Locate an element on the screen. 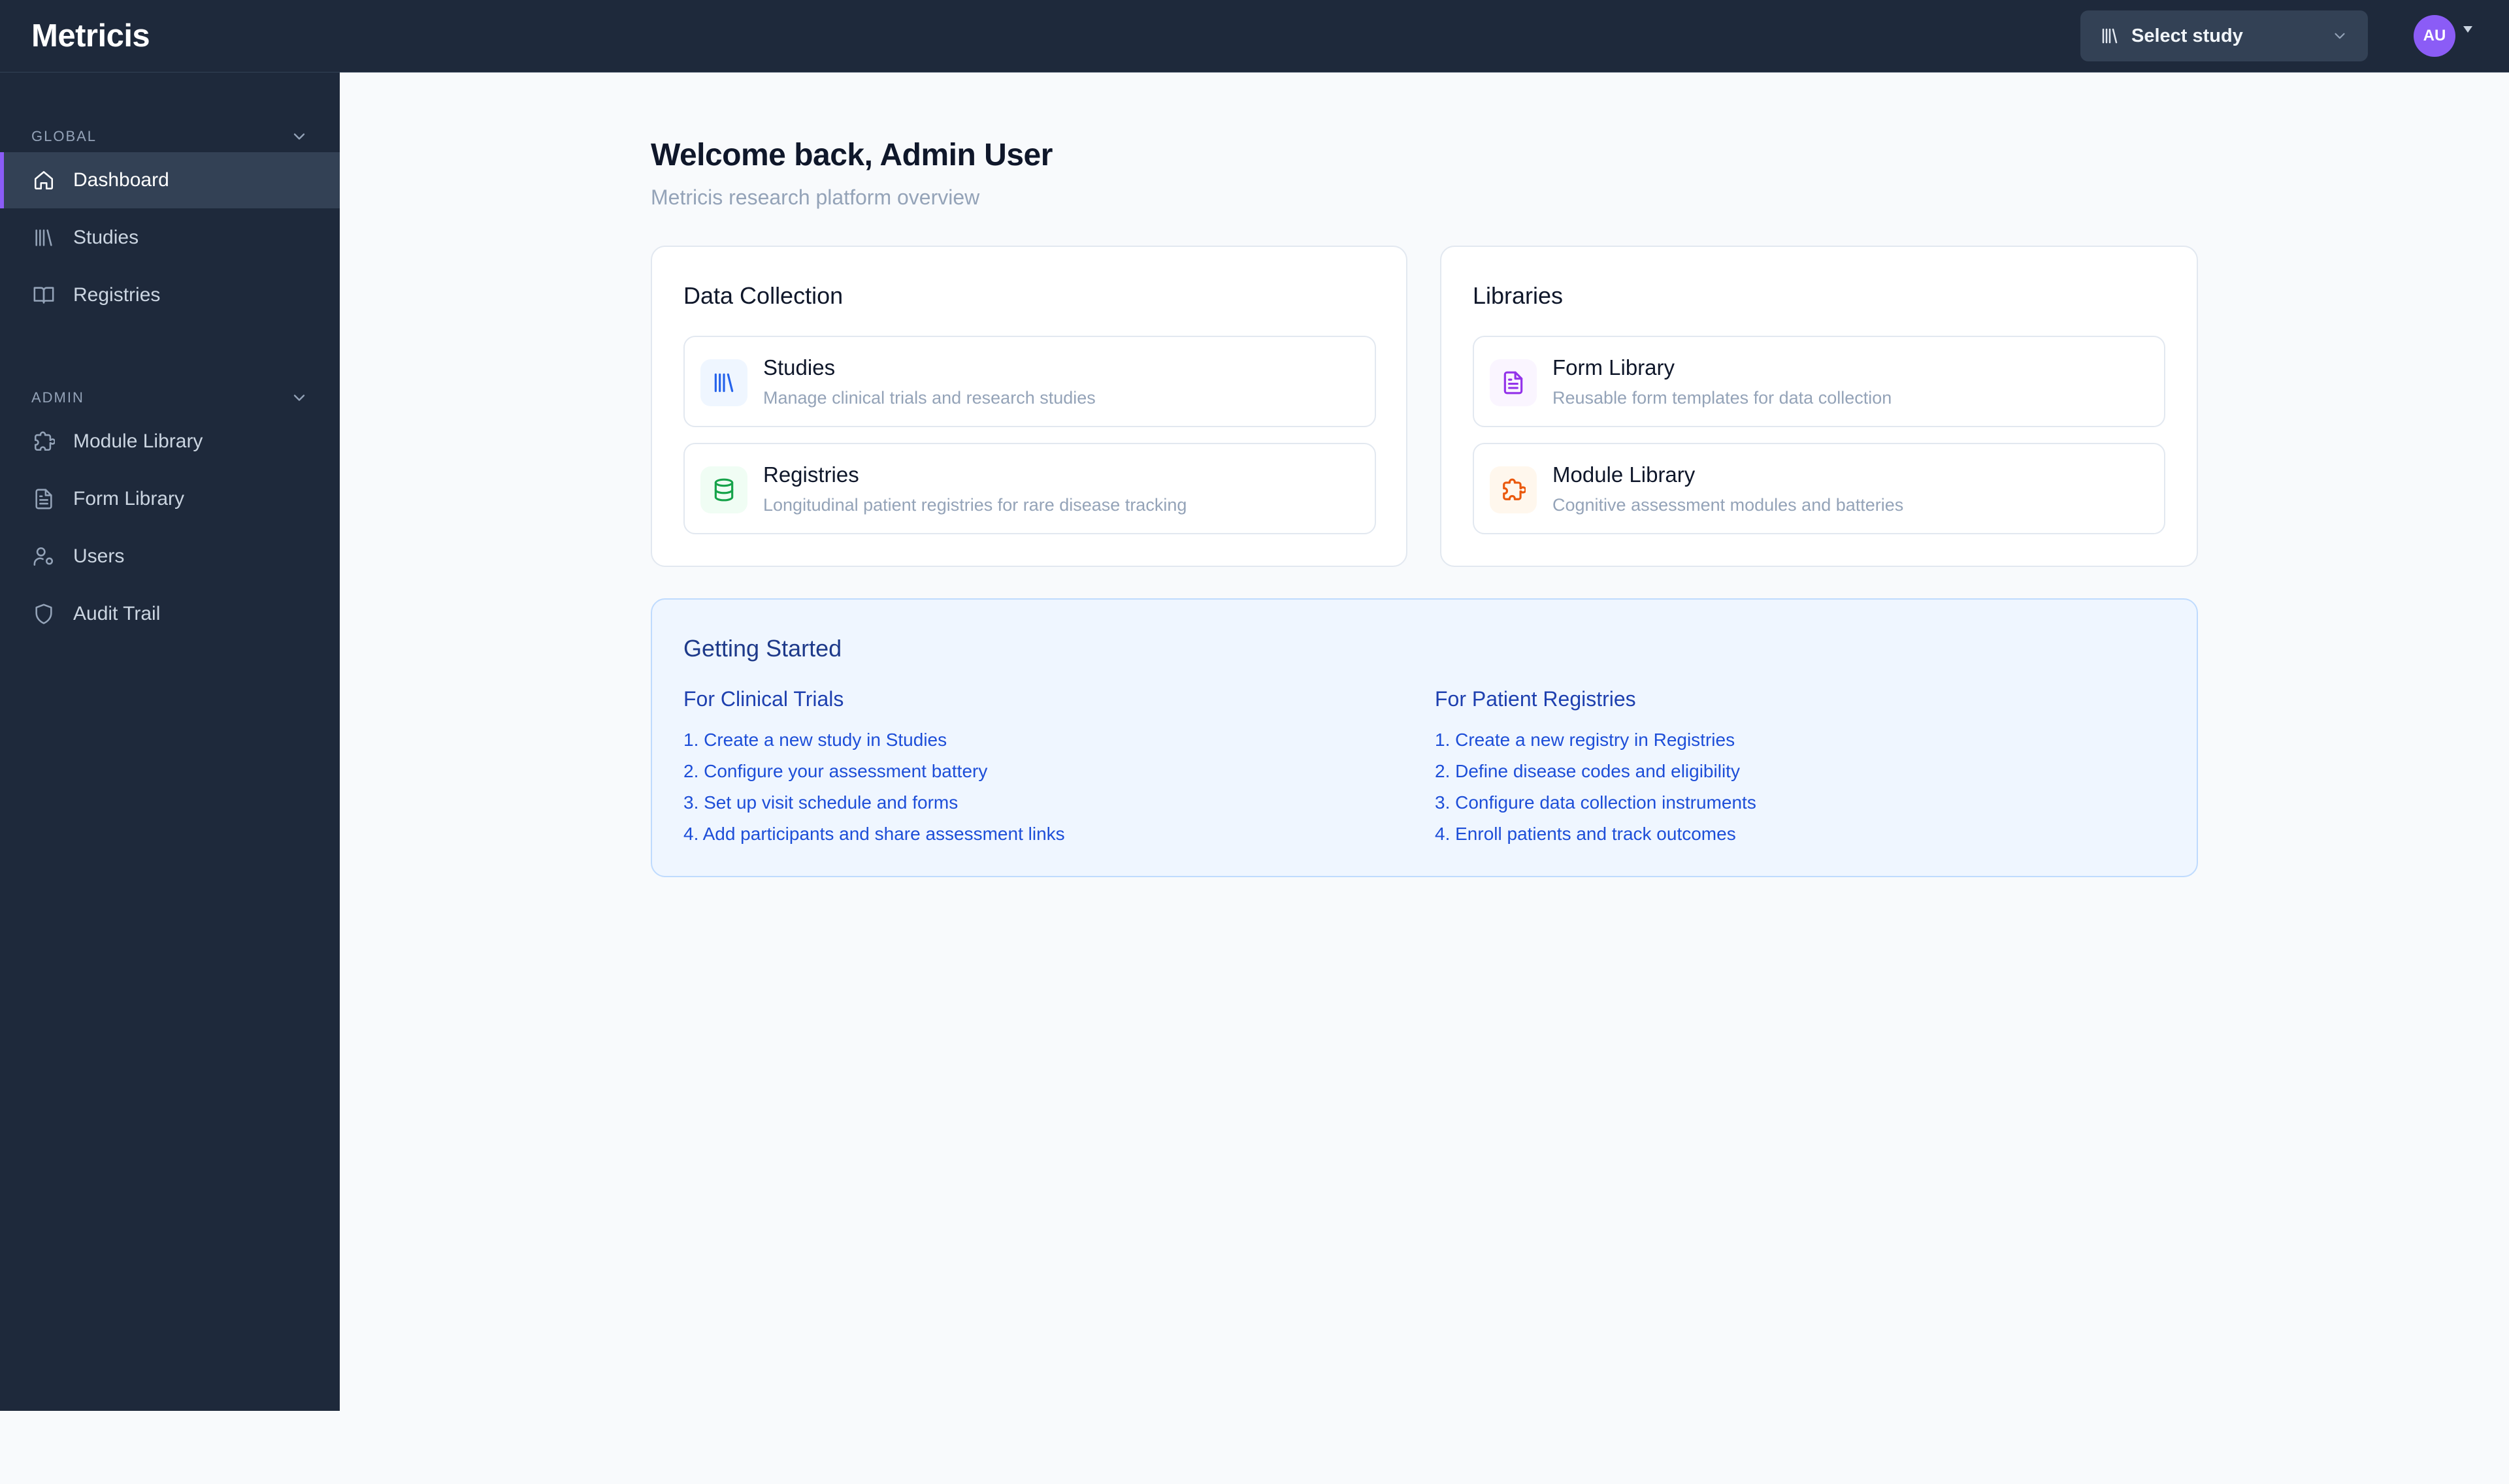  page-subtitle: Metricis research platform overview is located at coordinates (815, 197).